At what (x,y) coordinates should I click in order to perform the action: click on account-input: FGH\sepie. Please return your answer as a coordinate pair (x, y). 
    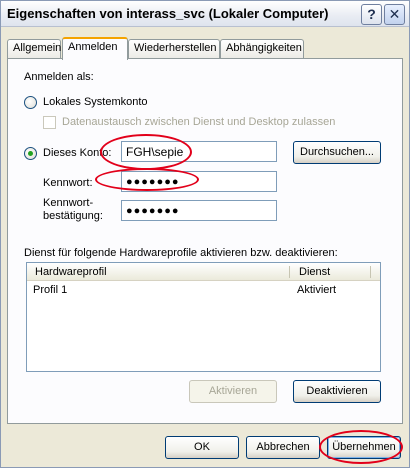
    Looking at the image, I should click on (199, 151).